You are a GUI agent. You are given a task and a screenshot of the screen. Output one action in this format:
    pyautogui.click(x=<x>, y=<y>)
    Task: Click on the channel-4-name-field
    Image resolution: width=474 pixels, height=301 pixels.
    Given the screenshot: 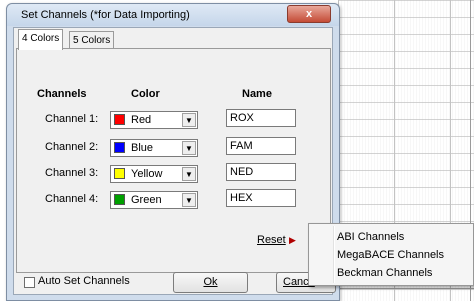 What is the action you would take?
    pyautogui.click(x=261, y=198)
    